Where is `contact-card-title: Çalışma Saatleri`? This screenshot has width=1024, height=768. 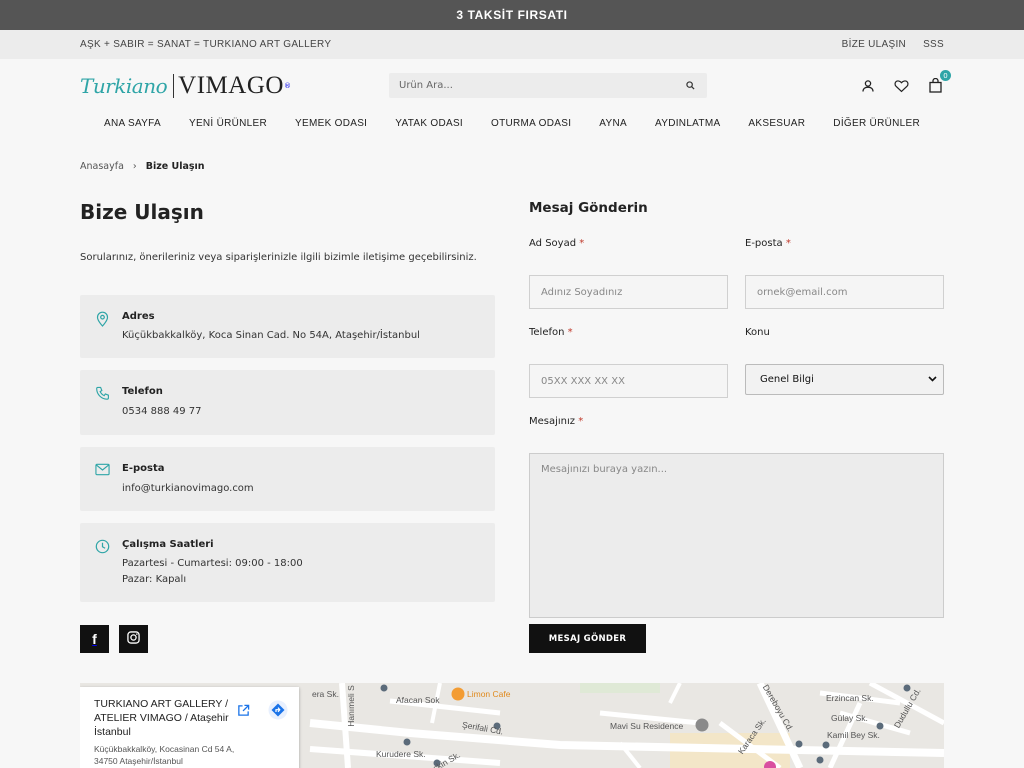
contact-card-title: Çalışma Saatleri is located at coordinates (168, 544).